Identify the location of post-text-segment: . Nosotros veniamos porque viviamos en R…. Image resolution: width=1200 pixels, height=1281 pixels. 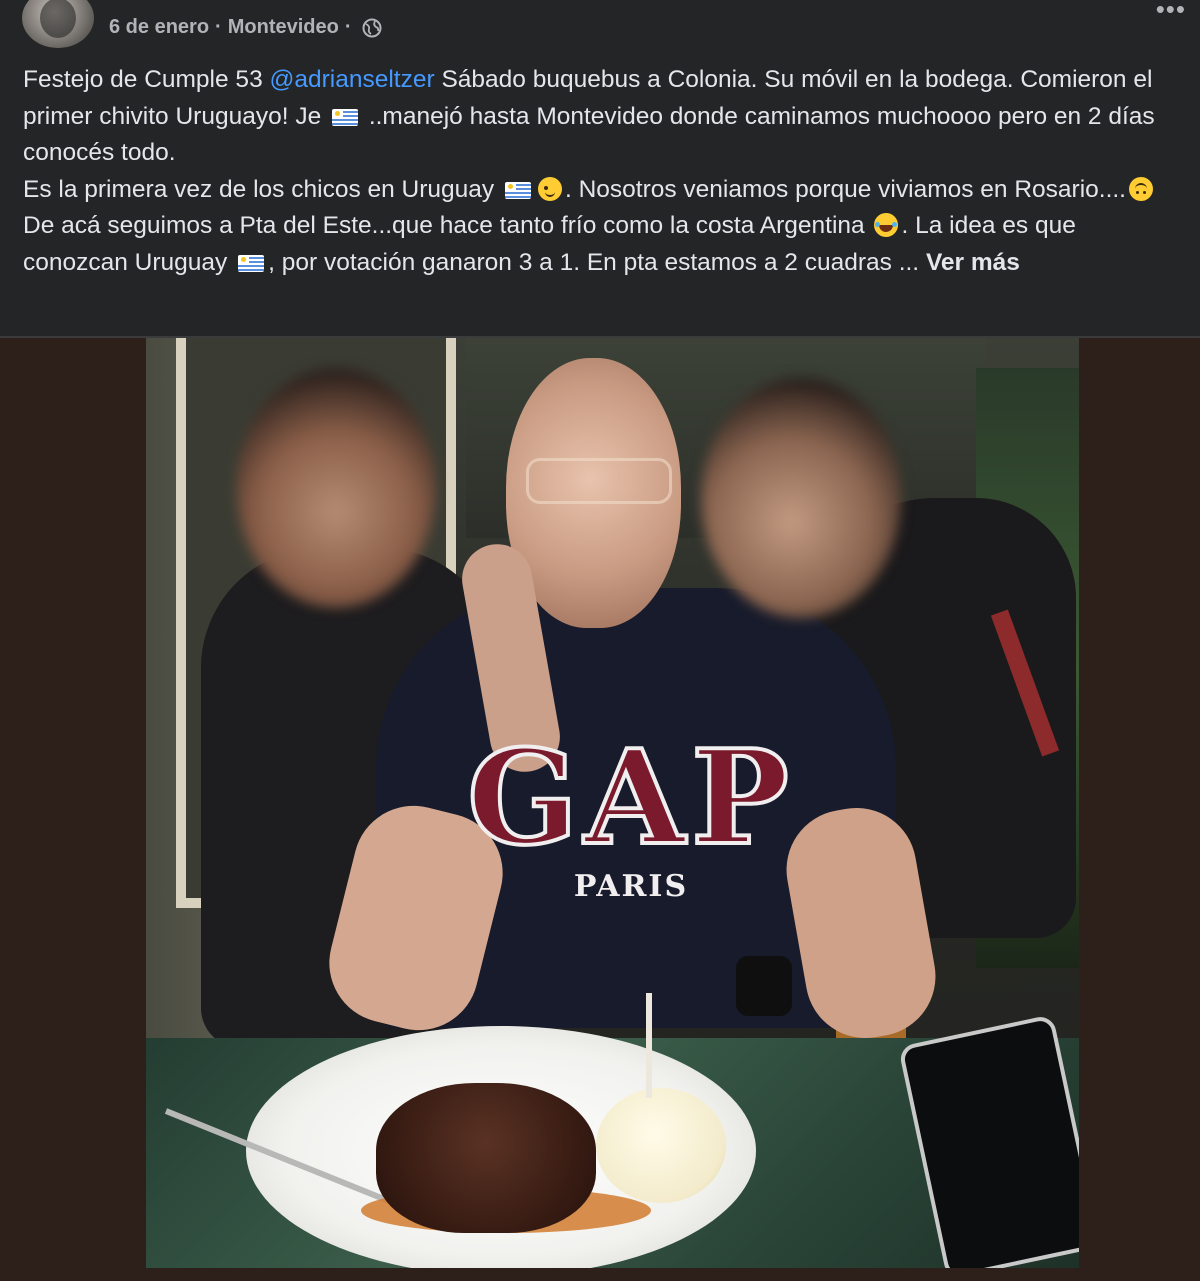
(845, 189).